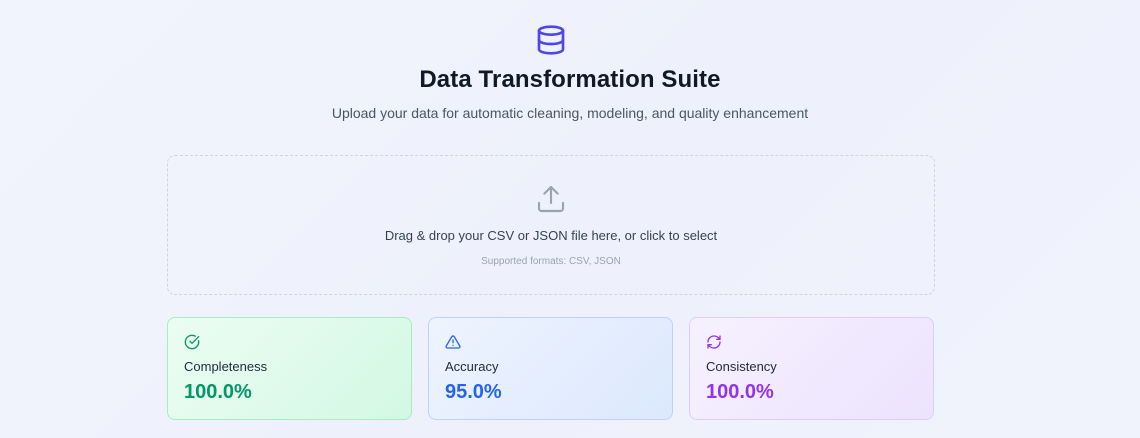  What do you see at coordinates (811, 368) in the screenshot?
I see `metric-card-consistency: Consistency 100.0%` at bounding box center [811, 368].